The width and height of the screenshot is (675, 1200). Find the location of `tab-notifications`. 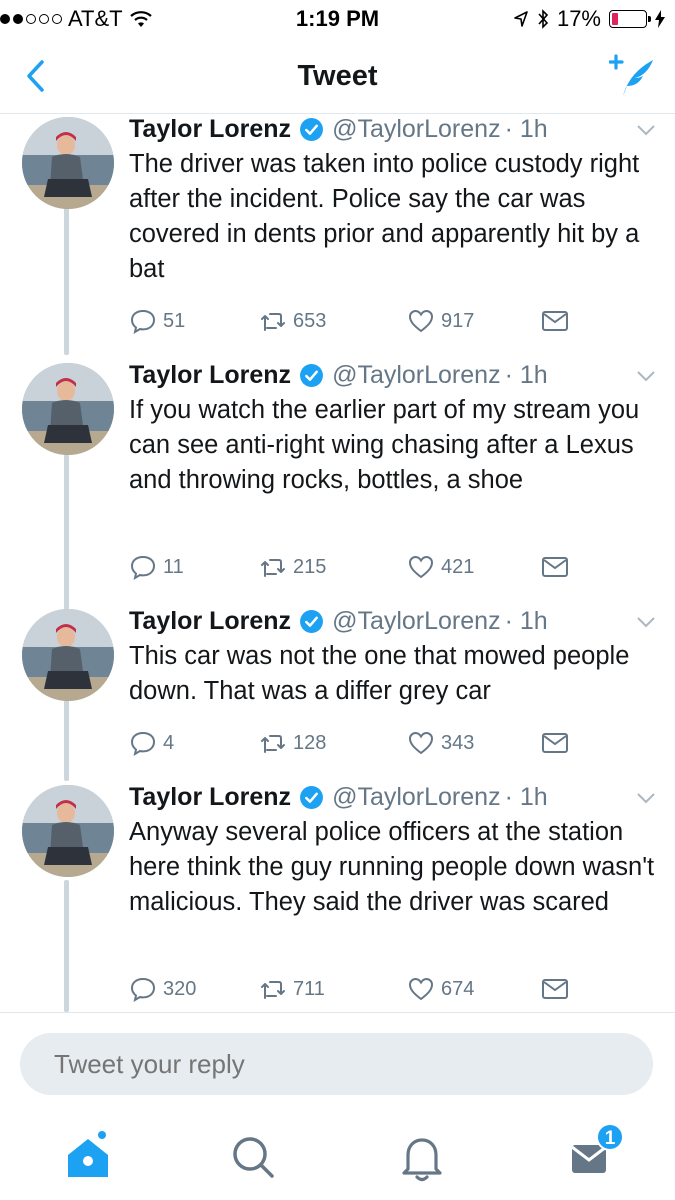

tab-notifications is located at coordinates (422, 1157).